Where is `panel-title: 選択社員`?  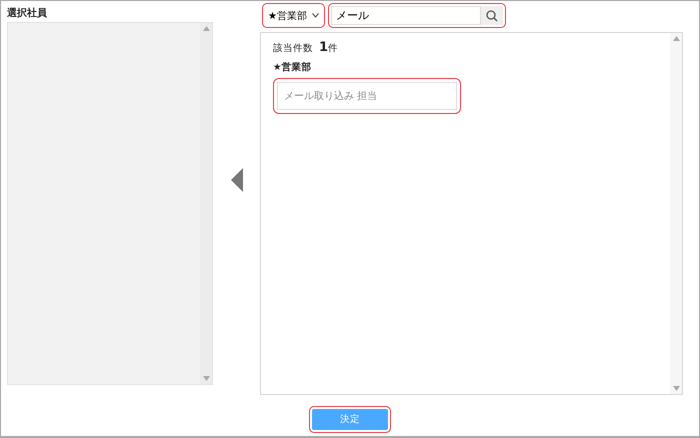 panel-title: 選択社員 is located at coordinates (27, 13).